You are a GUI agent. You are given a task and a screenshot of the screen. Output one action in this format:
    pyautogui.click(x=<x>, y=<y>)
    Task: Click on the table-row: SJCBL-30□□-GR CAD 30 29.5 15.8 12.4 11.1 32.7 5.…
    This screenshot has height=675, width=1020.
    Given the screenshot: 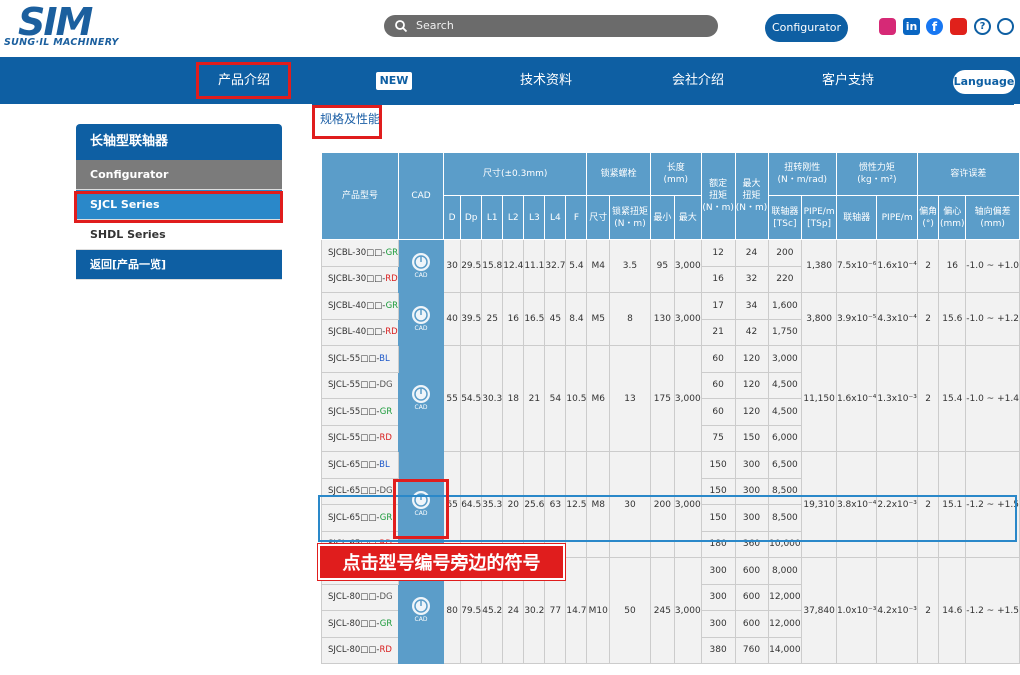 What is the action you would take?
    pyautogui.click(x=670, y=266)
    